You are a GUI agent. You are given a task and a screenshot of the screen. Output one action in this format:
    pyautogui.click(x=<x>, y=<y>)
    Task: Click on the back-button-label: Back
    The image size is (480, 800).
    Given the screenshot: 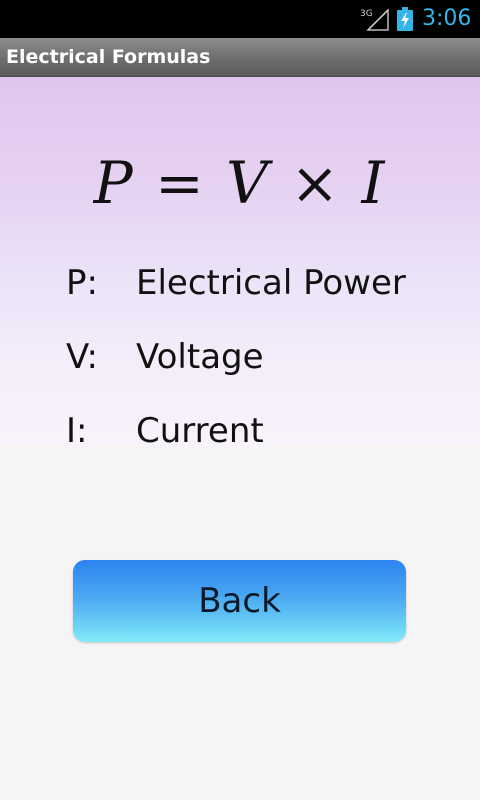 What is the action you would take?
    pyautogui.click(x=239, y=601)
    